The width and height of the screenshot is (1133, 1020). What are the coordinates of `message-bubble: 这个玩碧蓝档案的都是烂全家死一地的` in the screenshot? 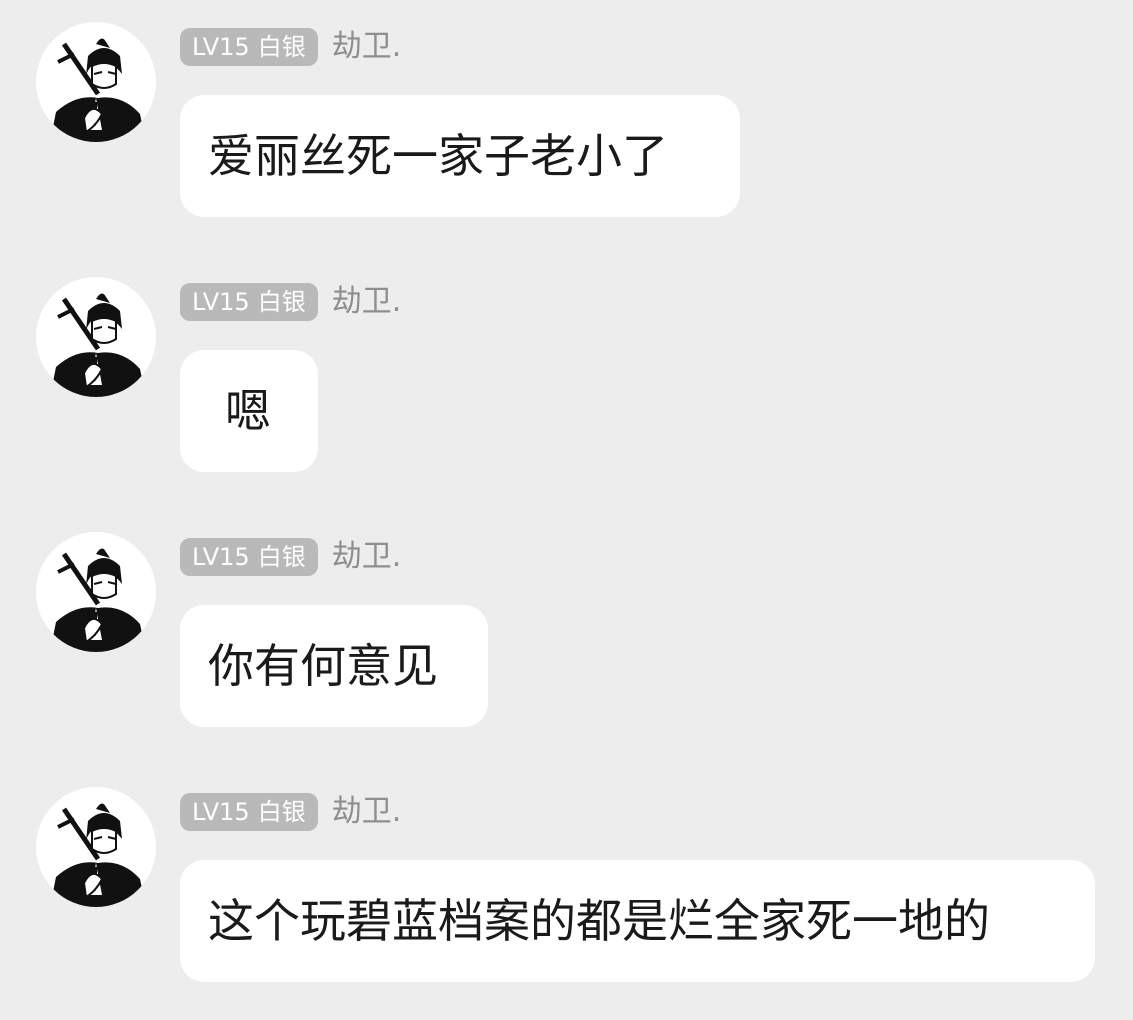 It's located at (637, 921).